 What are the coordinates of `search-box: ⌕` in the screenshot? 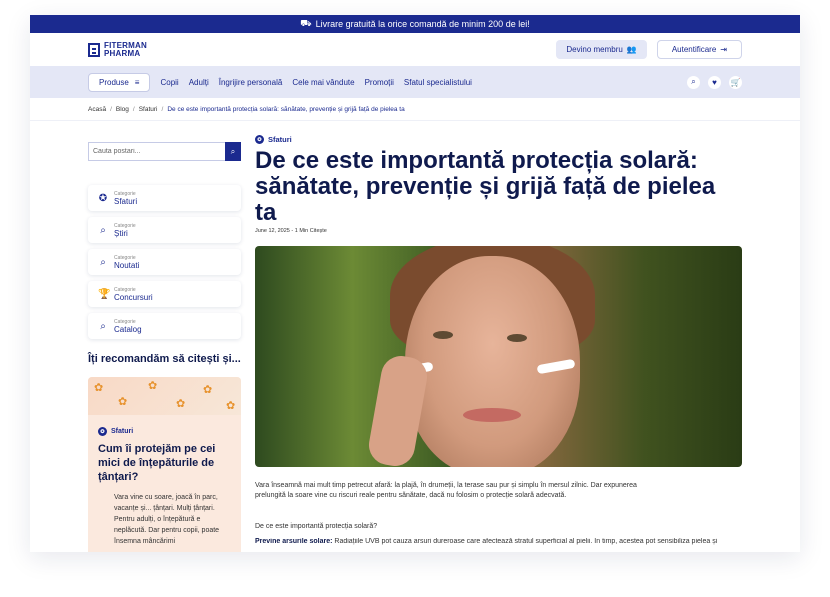 It's located at (164, 151).